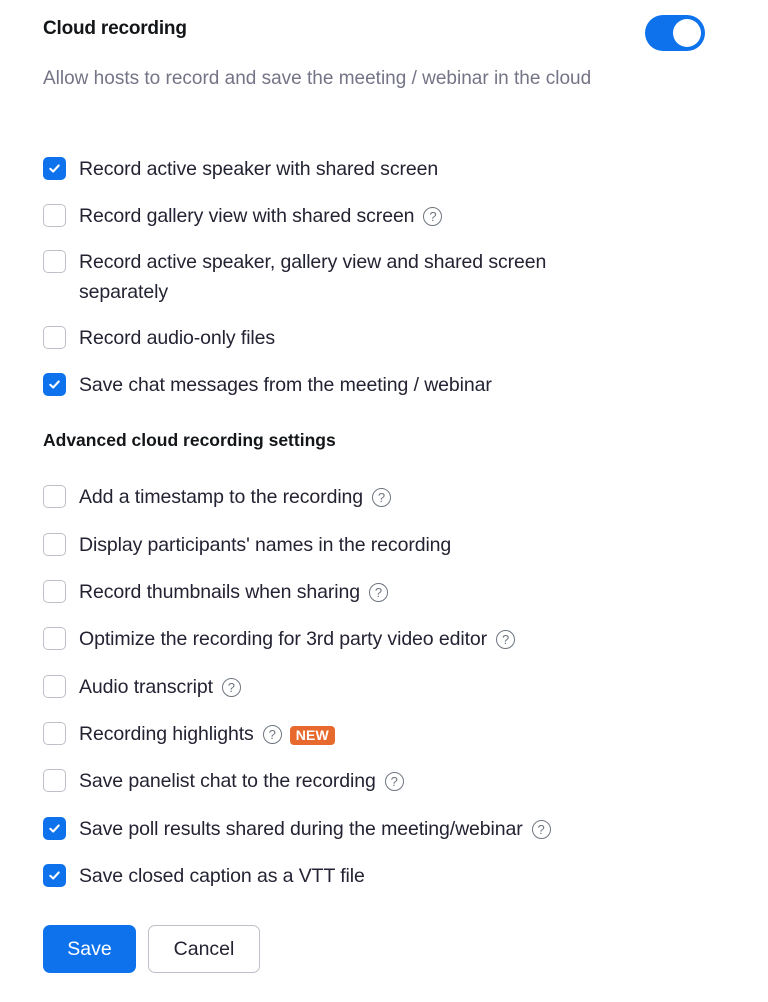 The height and width of the screenshot is (1002, 768). What do you see at coordinates (259, 169) in the screenshot?
I see `option-label: Record active speaker with shared screen` at bounding box center [259, 169].